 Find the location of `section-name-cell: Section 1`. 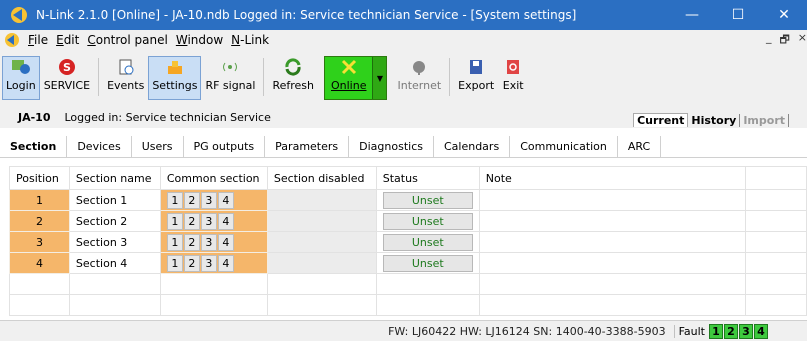

section-name-cell: Section 1 is located at coordinates (114, 200).